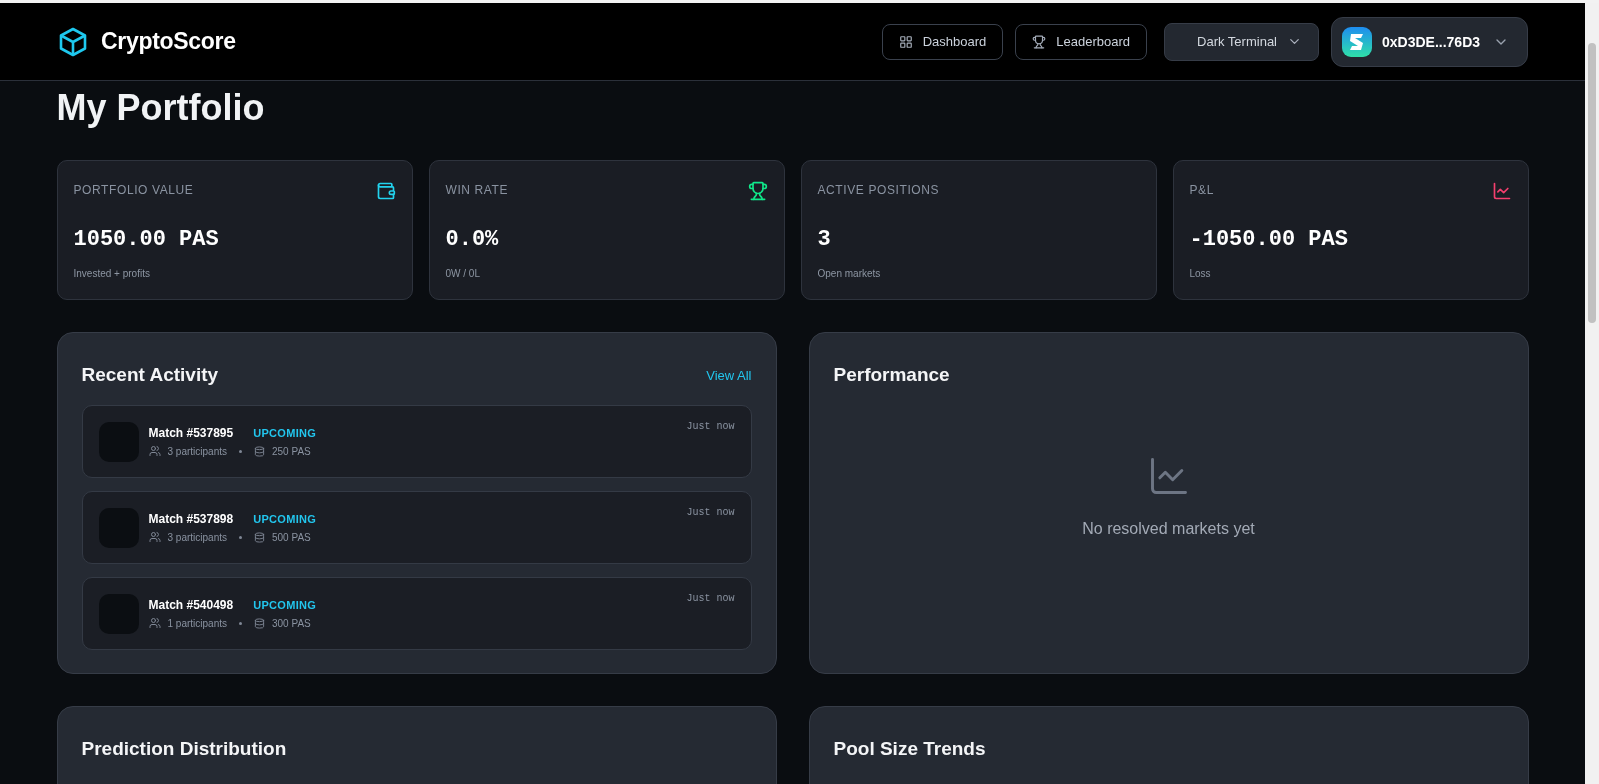  What do you see at coordinates (191, 519) in the screenshot?
I see `match-title: Match #537898` at bounding box center [191, 519].